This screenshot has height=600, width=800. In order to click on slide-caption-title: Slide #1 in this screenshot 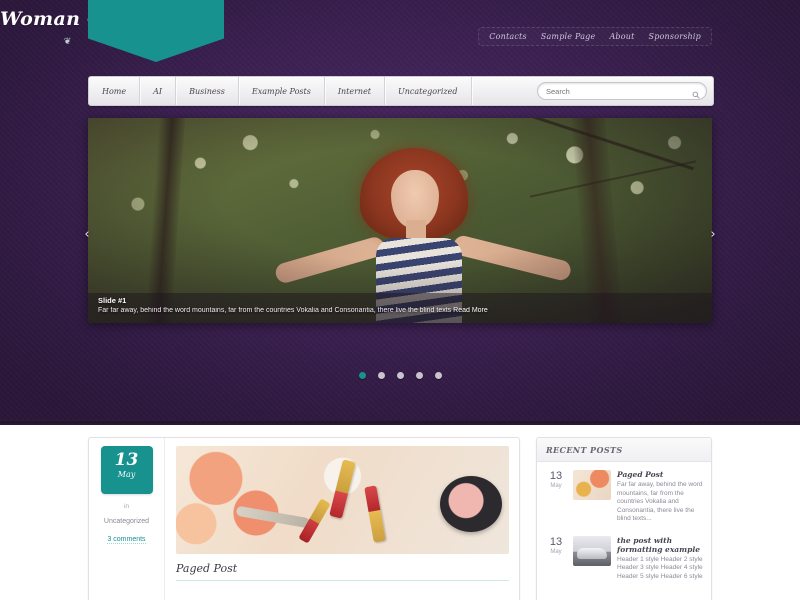, I will do `click(112, 300)`.